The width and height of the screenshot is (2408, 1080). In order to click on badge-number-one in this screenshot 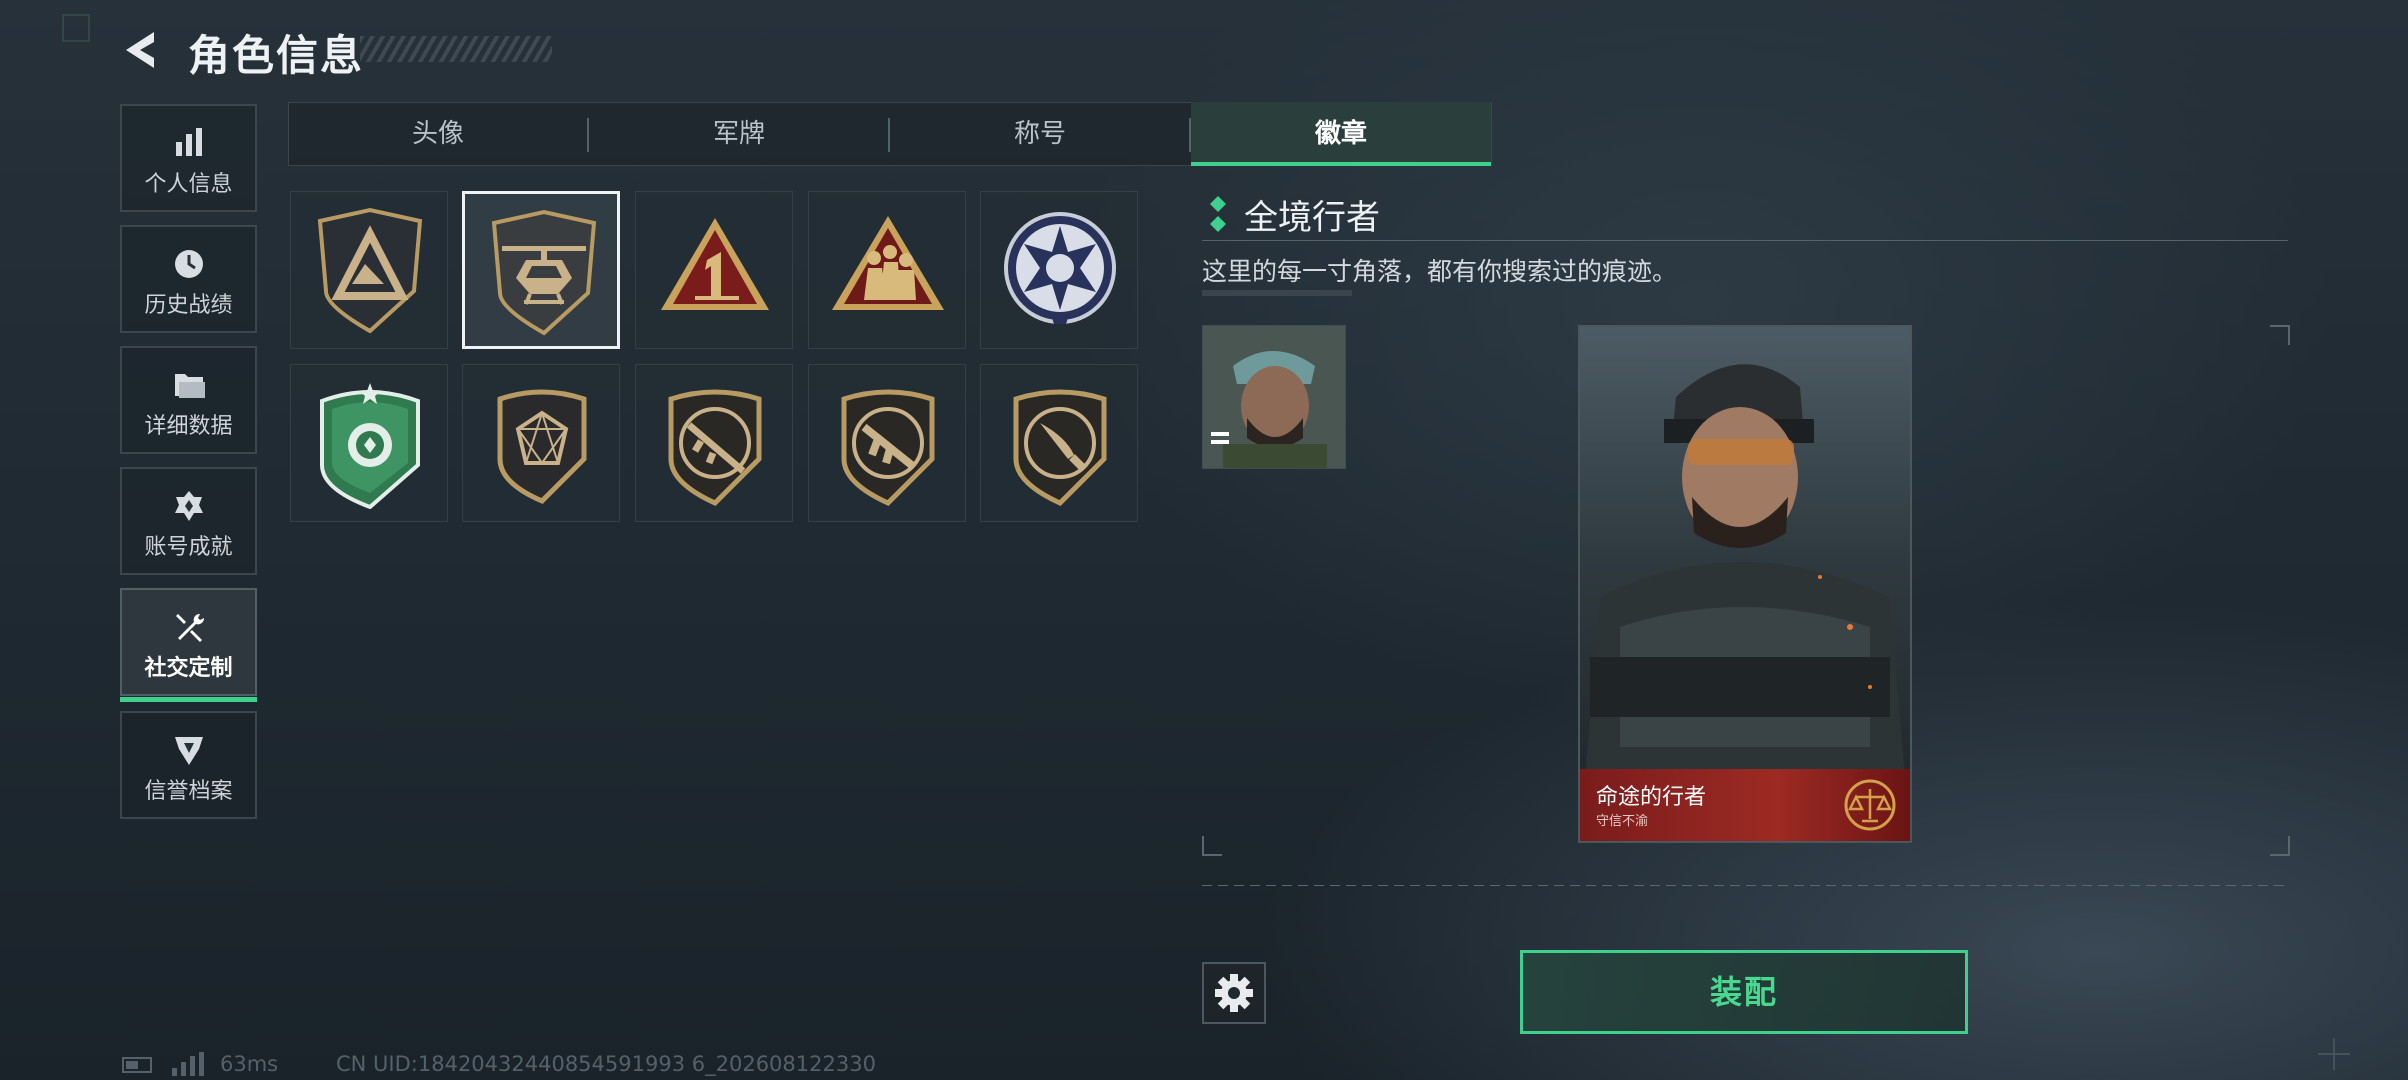, I will do `click(714, 270)`.